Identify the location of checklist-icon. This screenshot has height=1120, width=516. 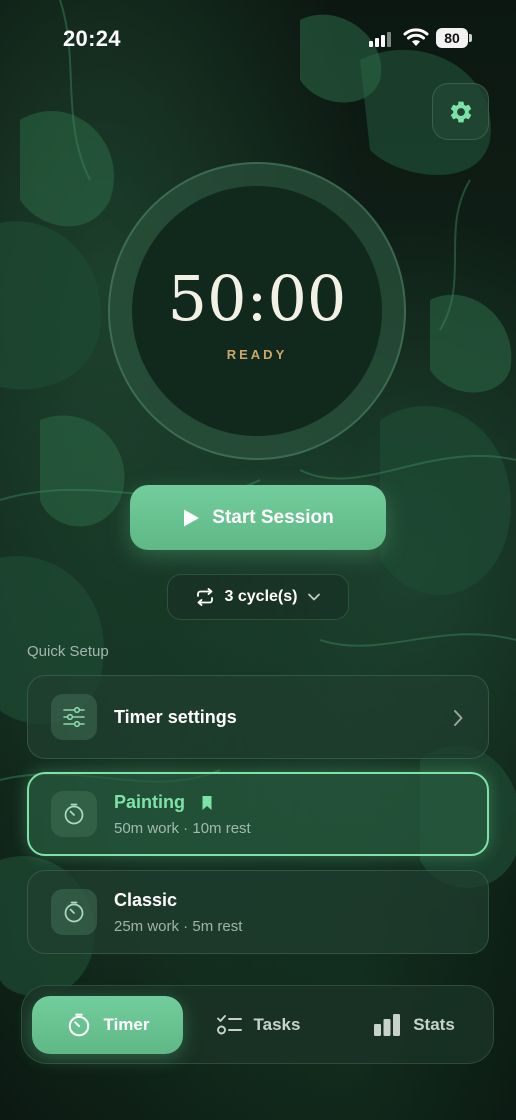
(229, 1025).